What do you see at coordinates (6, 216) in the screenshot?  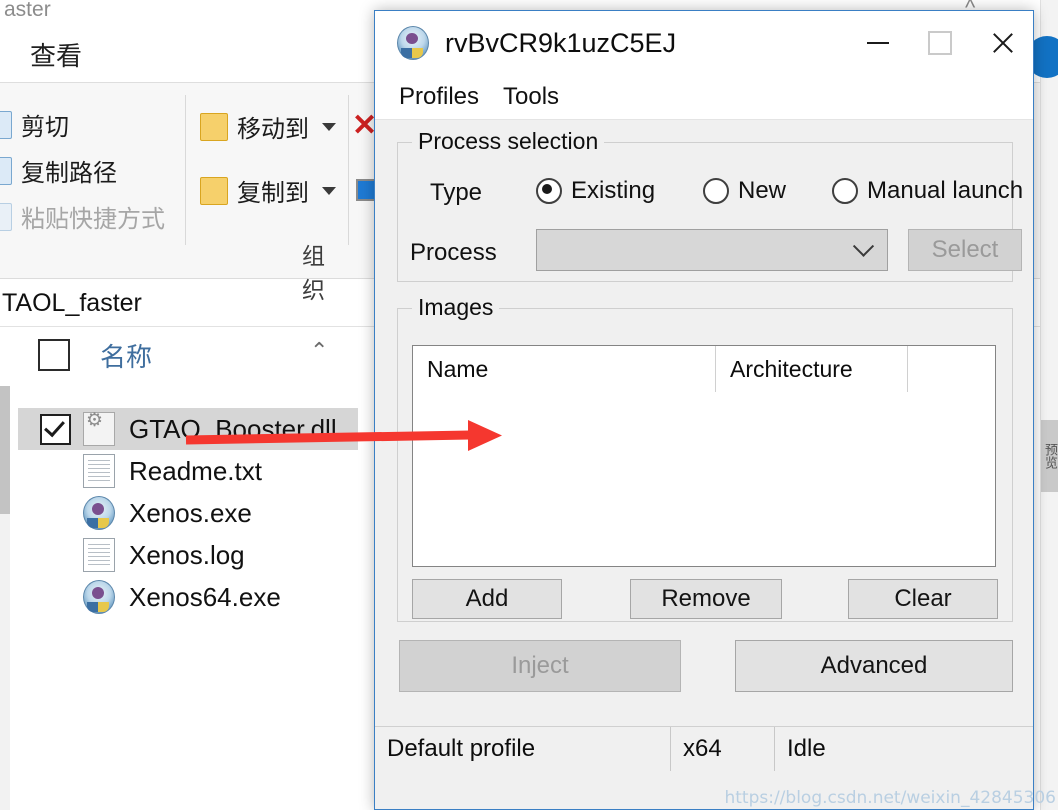 I see `paste-shortcut-icon` at bounding box center [6, 216].